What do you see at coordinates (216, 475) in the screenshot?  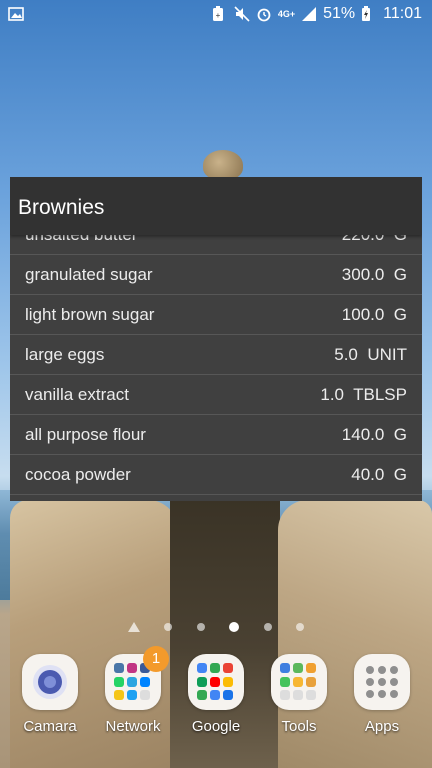 I see `list-item: cocoa powder 40.0 G` at bounding box center [216, 475].